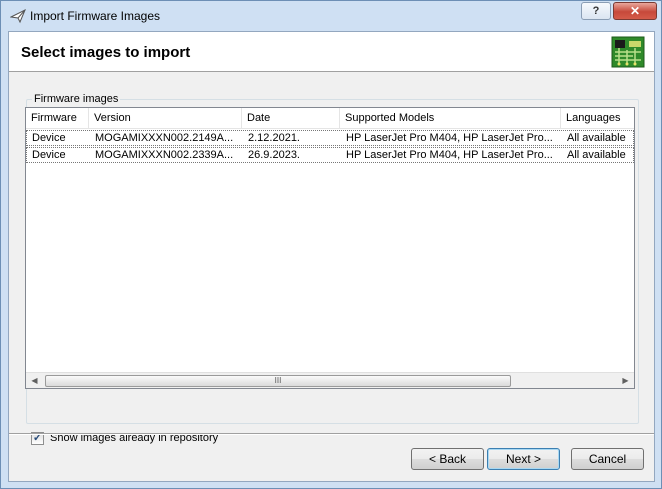 This screenshot has height=489, width=662. I want to click on next-button: Next >, so click(523, 459).